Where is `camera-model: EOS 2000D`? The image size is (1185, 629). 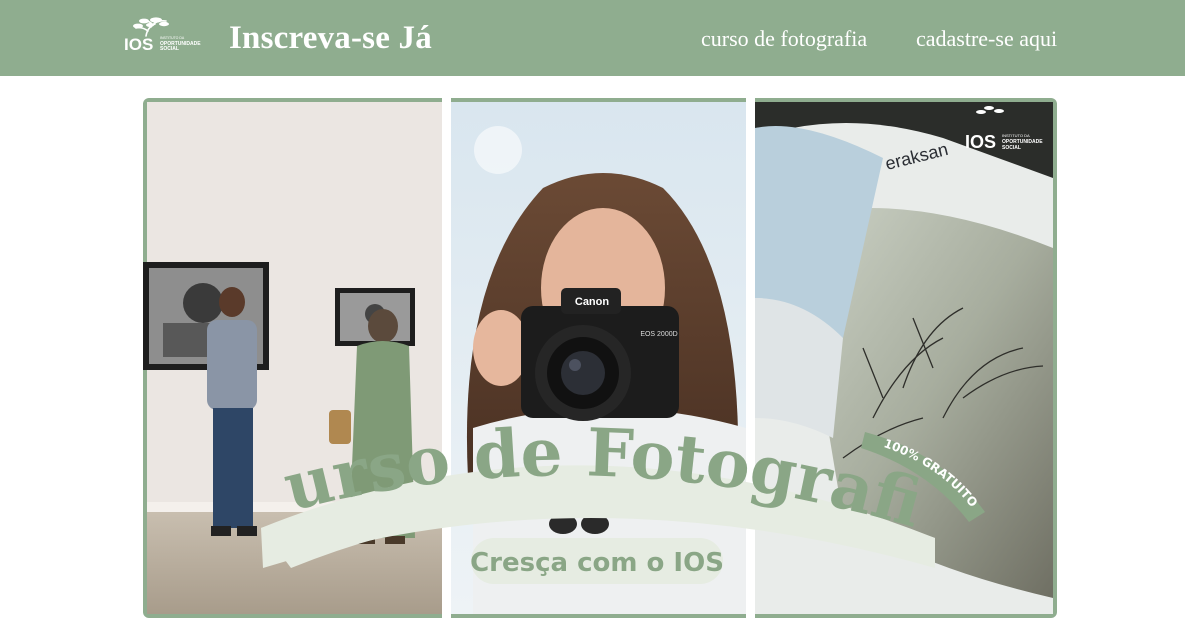
camera-model: EOS 2000D is located at coordinates (658, 334).